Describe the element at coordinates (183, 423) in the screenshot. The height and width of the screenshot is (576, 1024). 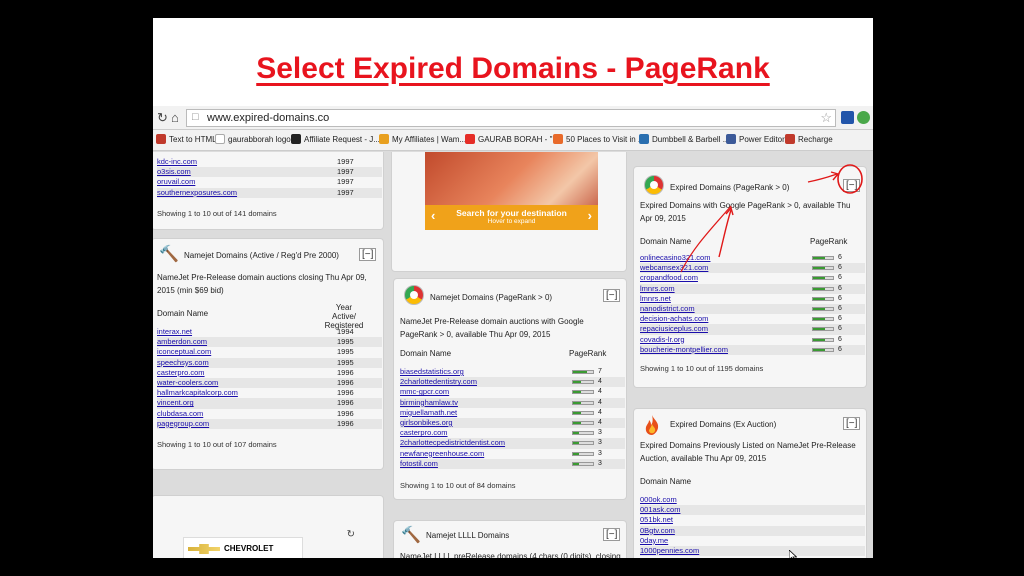
I see `domain-link: pagegroup.com` at that location.